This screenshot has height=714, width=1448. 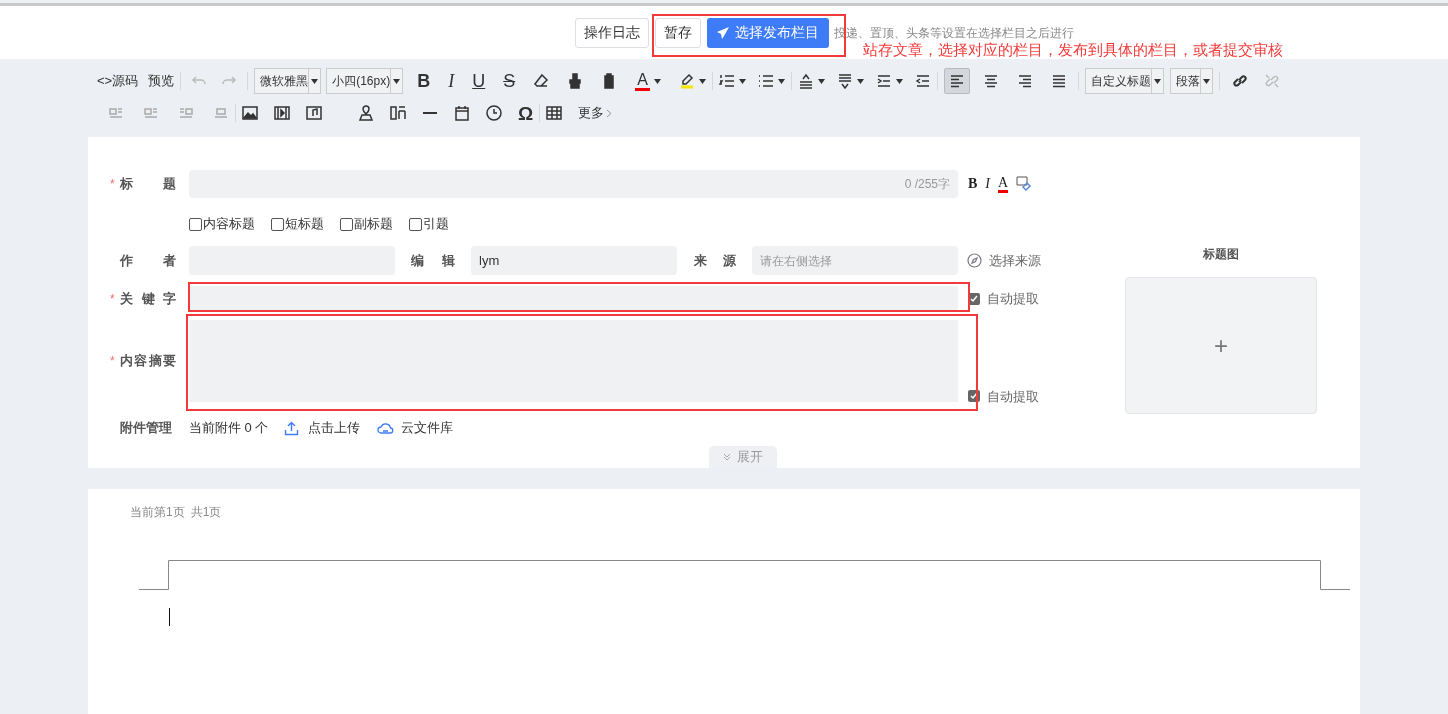 I want to click on source-button: <>源码, so click(x=118, y=81).